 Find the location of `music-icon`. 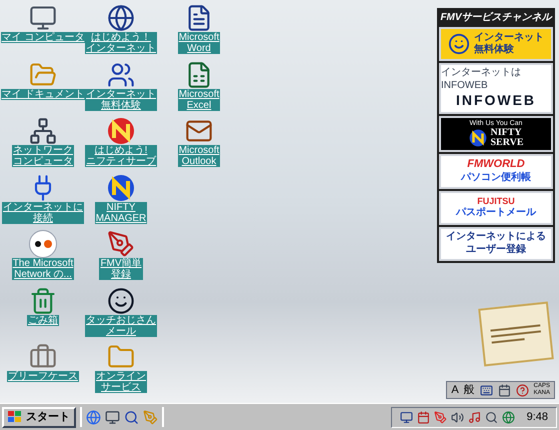

music-icon is located at coordinates (474, 417).